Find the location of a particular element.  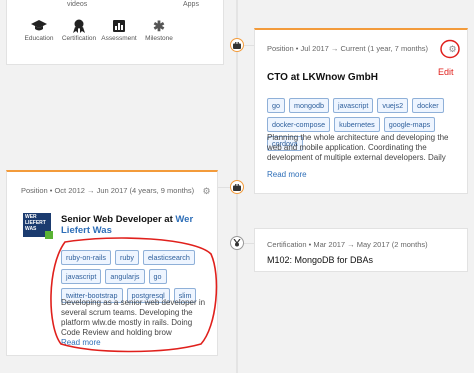

nav-assessment-label: Assessment is located at coordinates (119, 38).